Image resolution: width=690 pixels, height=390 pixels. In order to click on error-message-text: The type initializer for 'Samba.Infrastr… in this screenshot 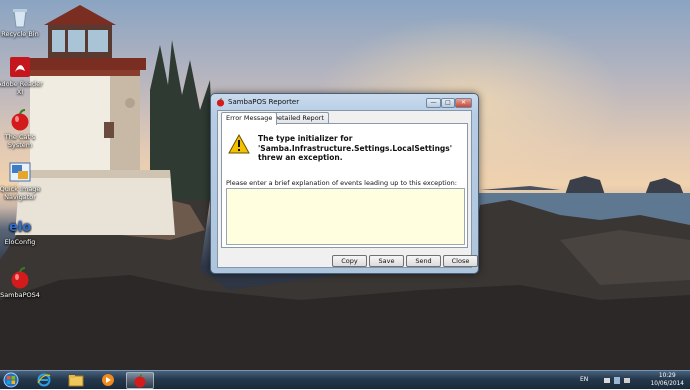, I will do `click(355, 148)`.